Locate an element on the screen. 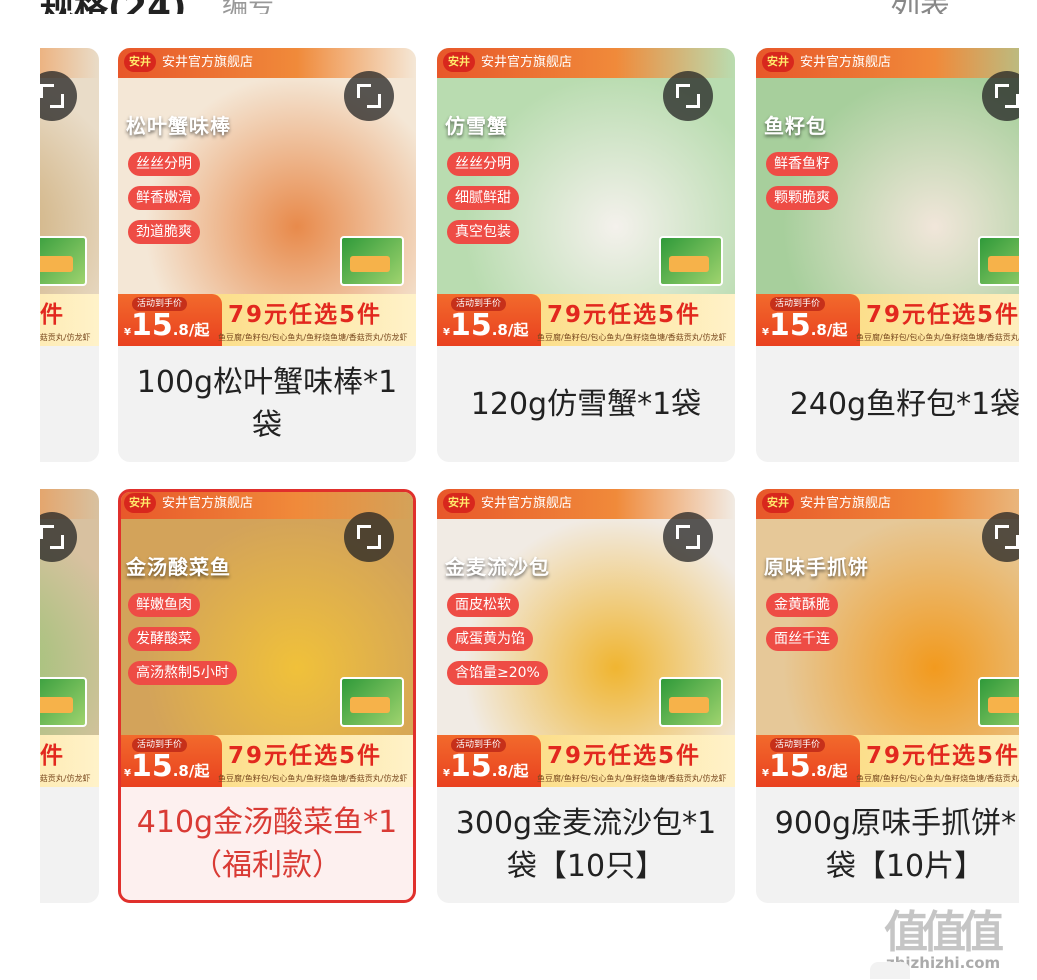 This screenshot has width=1037, height=980. feature-tag: 真空包装 is located at coordinates (483, 232).